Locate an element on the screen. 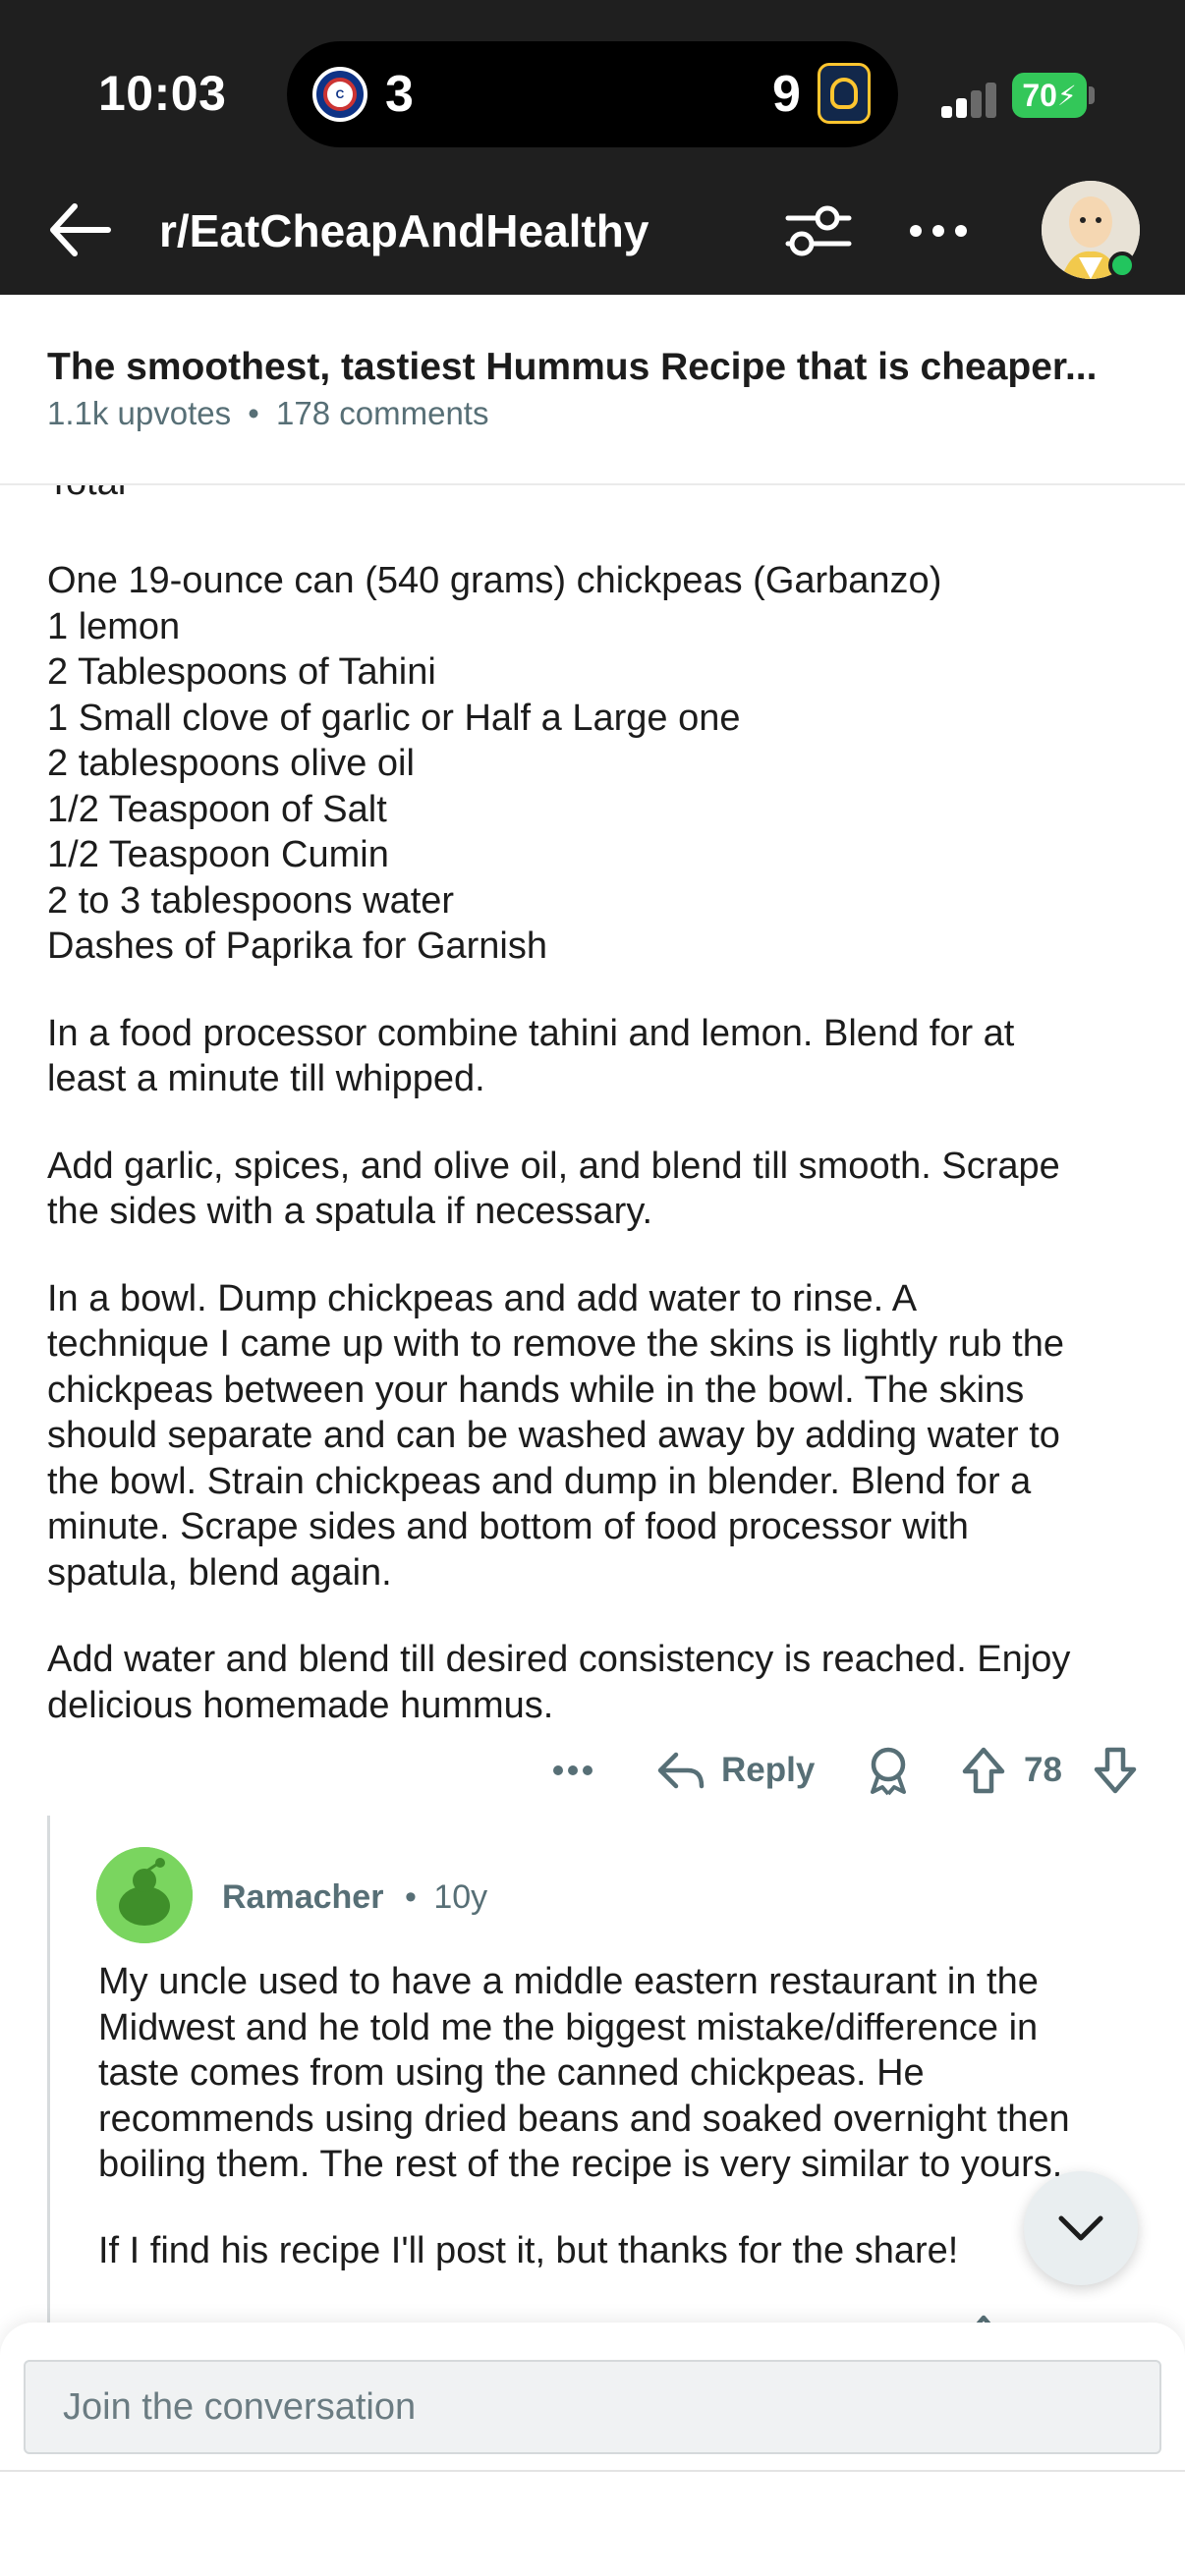 This screenshot has height=2576, width=1185. battery-tip is located at coordinates (1092, 95).